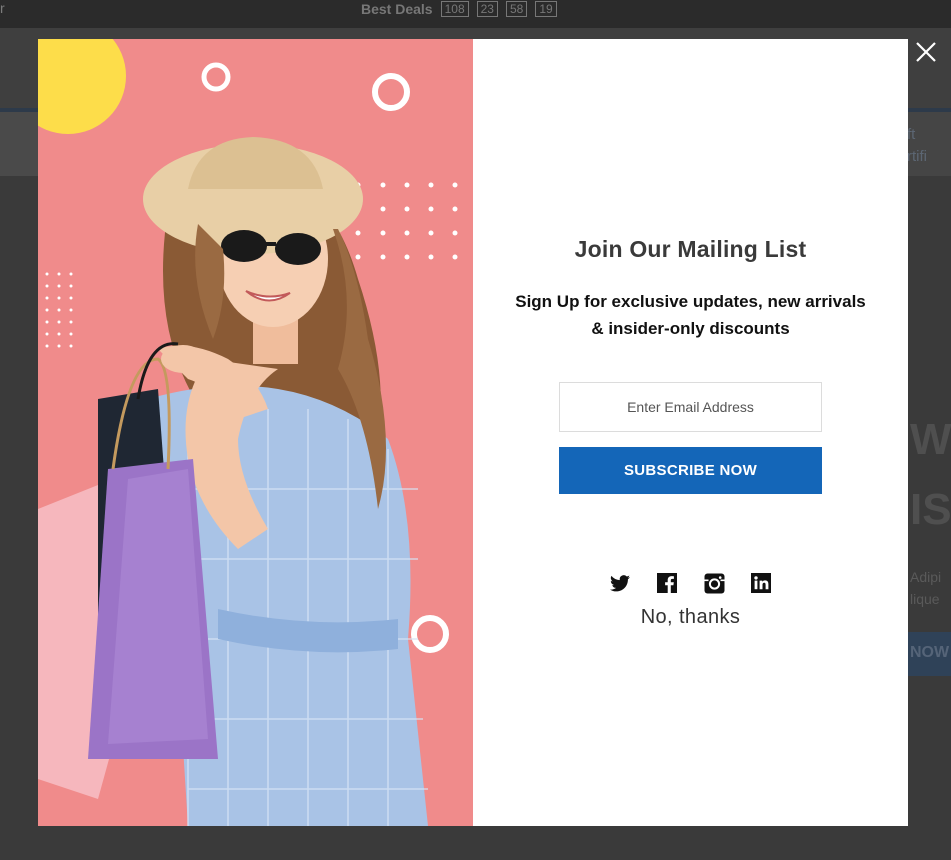  What do you see at coordinates (926, 588) in the screenshot?
I see `hero-text-fragment: Adipi lique` at bounding box center [926, 588].